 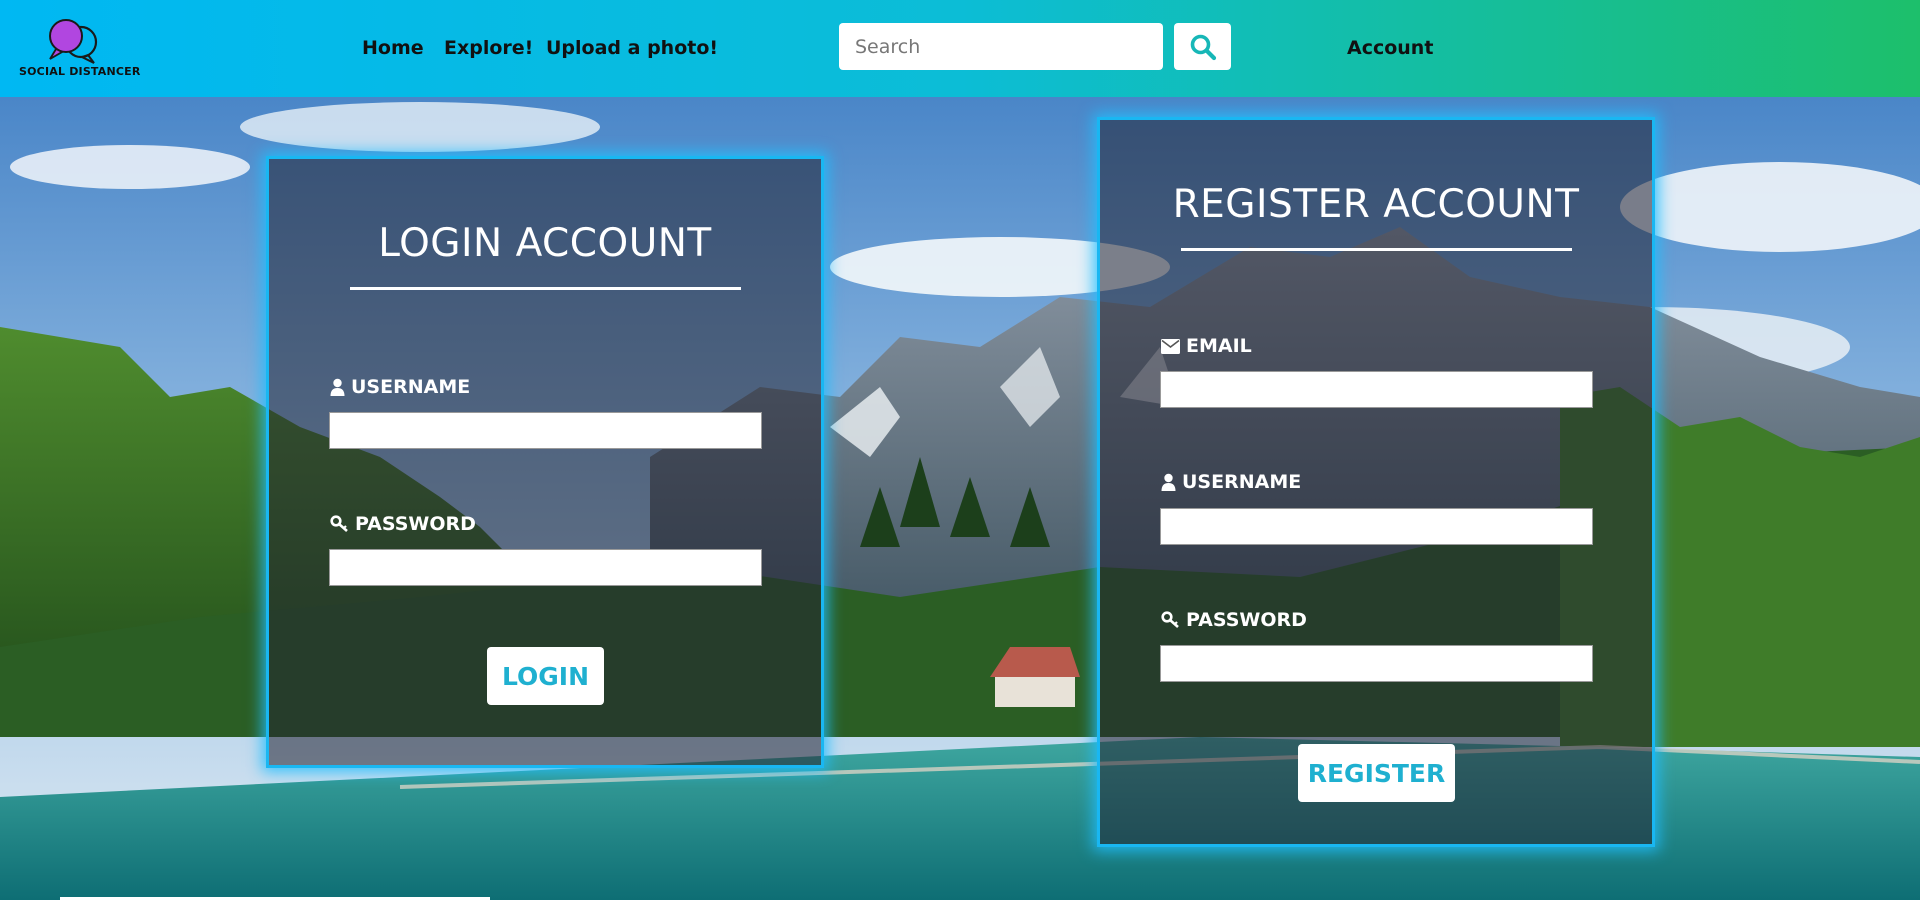 What do you see at coordinates (1376, 773) in the screenshot?
I see `register-button: REGISTER` at bounding box center [1376, 773].